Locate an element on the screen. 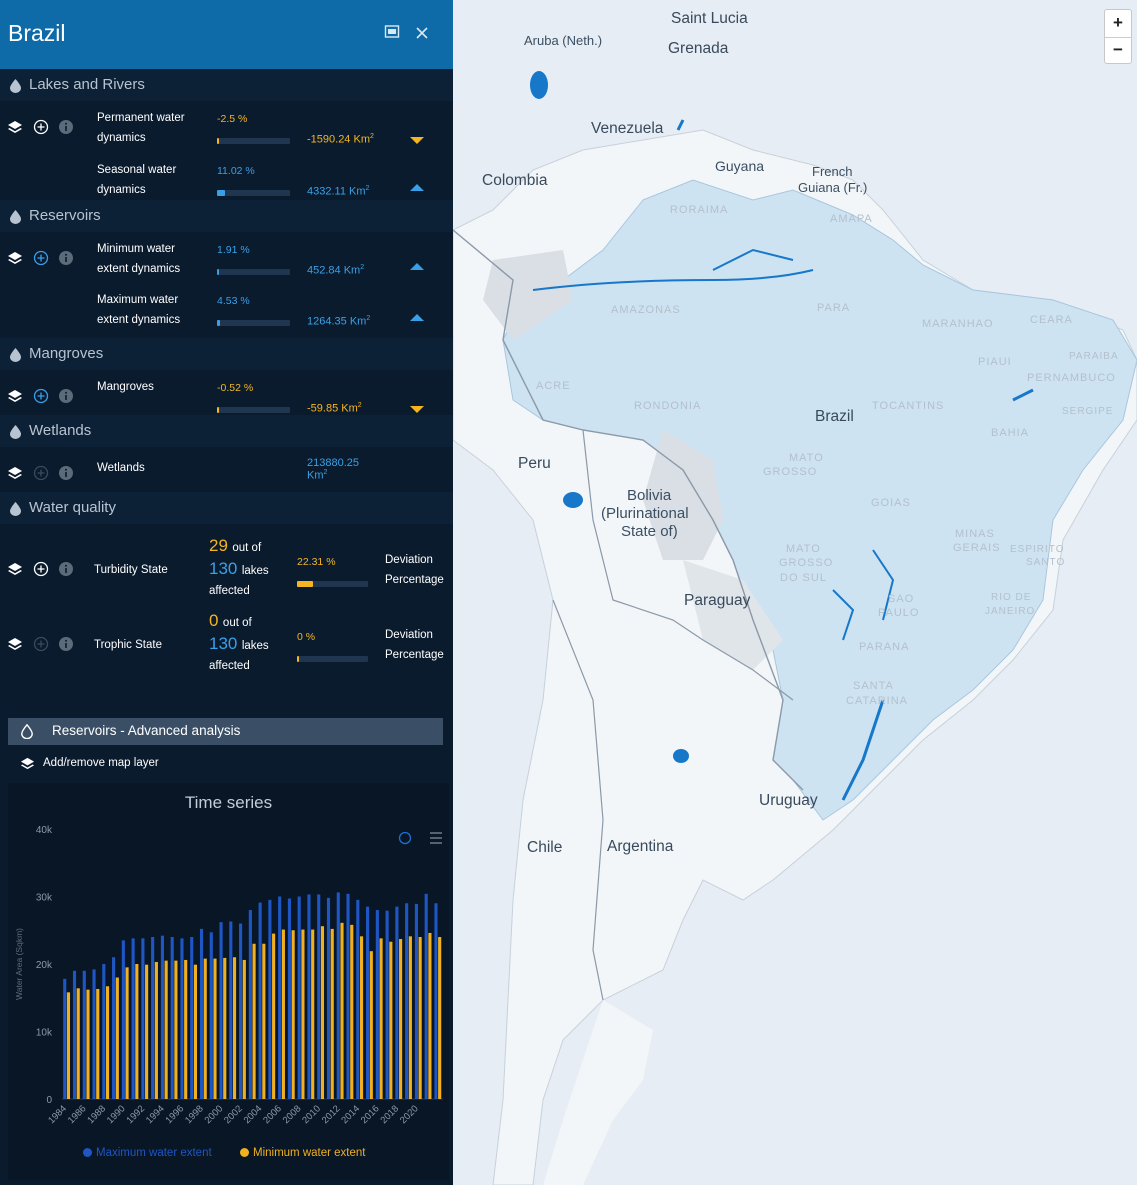 The image size is (1137, 1185). map-label: PARA is located at coordinates (834, 308).